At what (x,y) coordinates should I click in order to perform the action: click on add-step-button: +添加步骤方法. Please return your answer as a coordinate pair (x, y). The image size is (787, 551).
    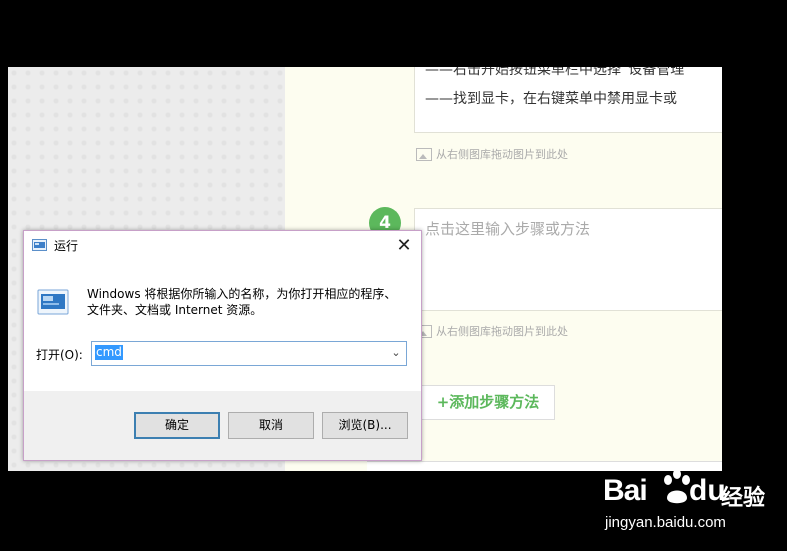
    Looking at the image, I should click on (488, 402).